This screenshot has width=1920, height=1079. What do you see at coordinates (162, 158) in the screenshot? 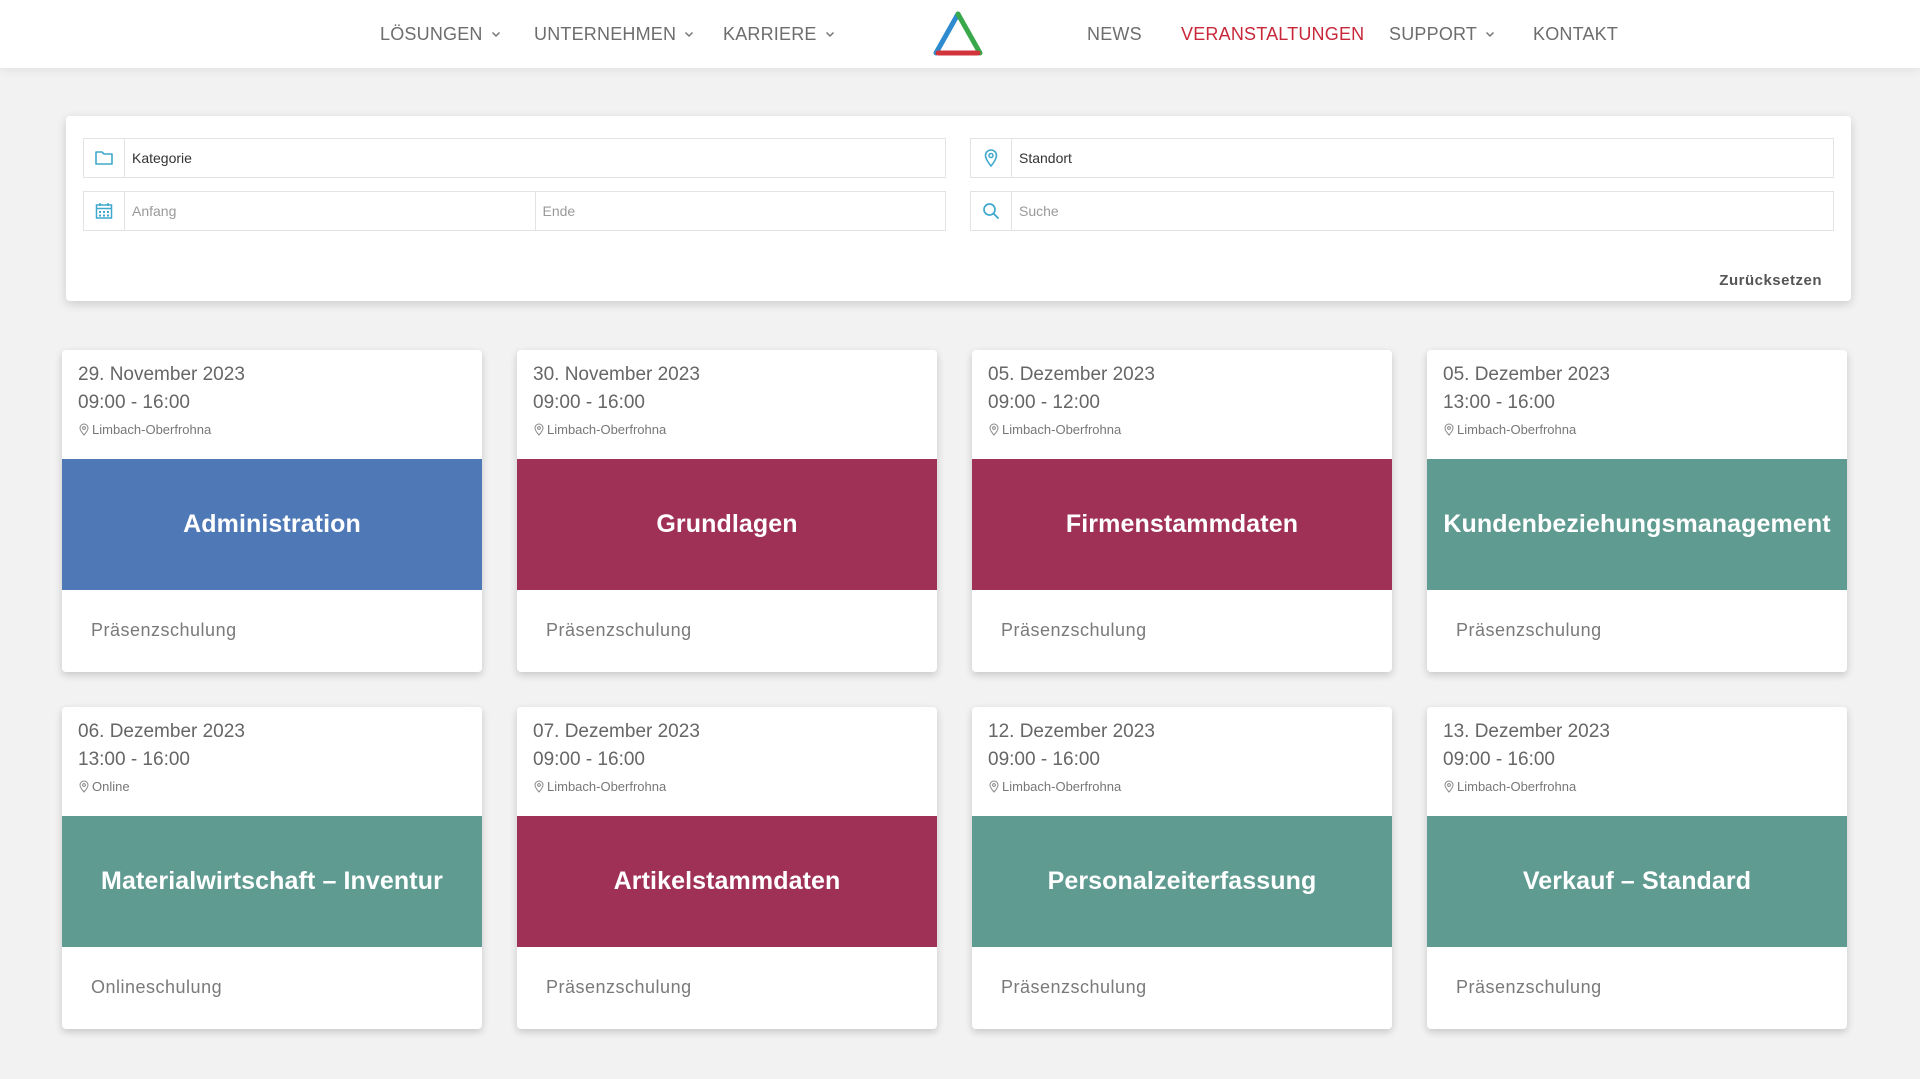
I see `category-value: Kategorie` at bounding box center [162, 158].